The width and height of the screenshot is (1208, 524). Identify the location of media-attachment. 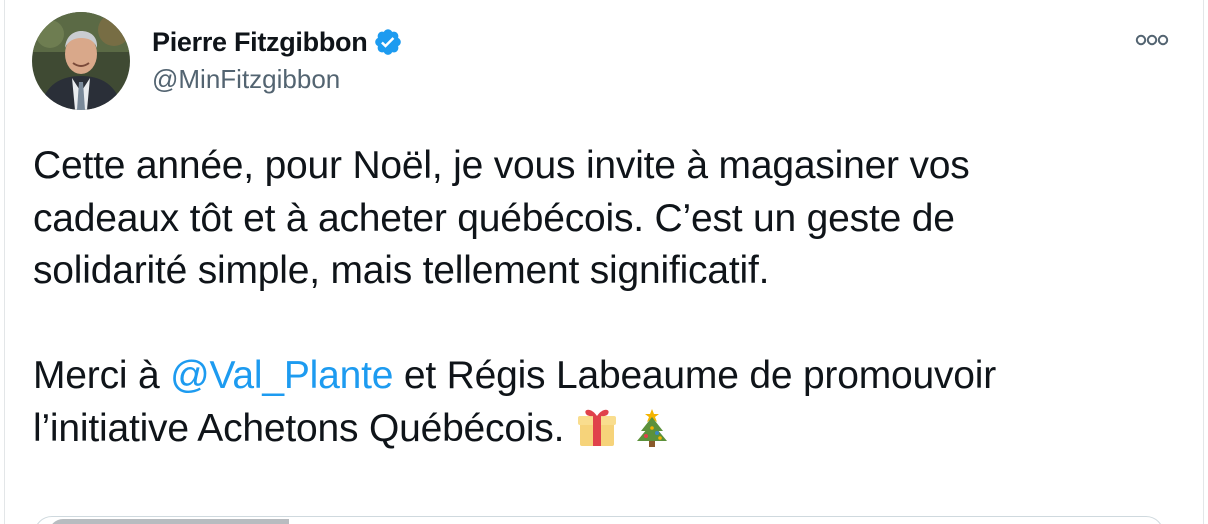
(599, 520).